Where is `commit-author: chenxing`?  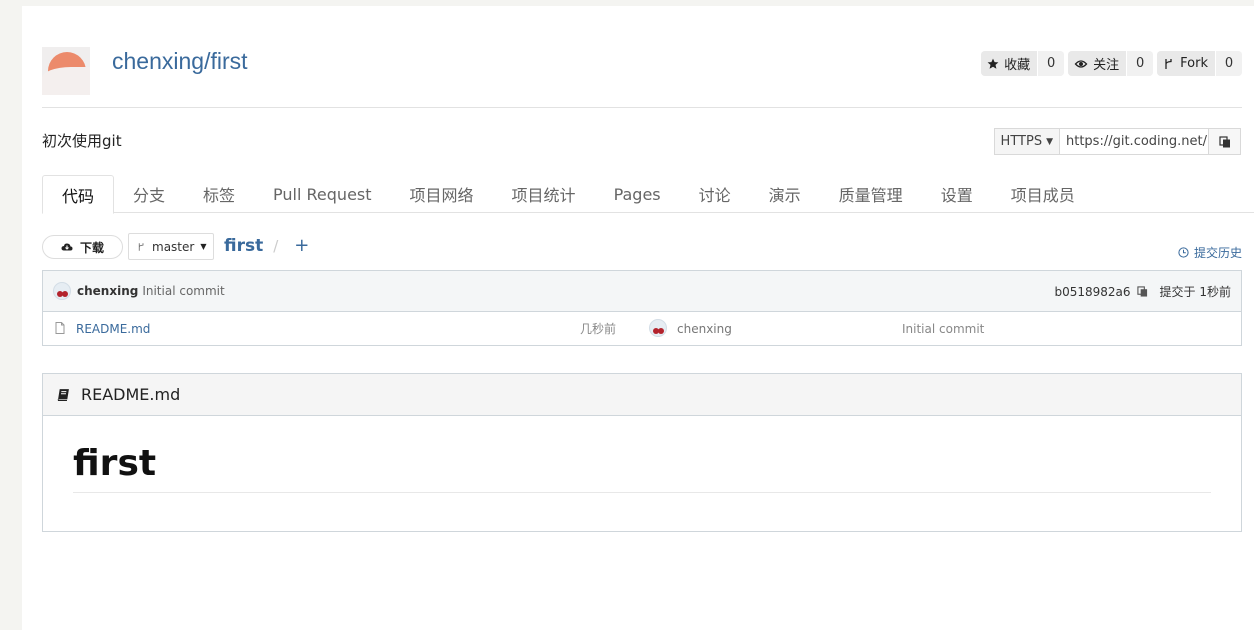 commit-author: chenxing is located at coordinates (107, 291).